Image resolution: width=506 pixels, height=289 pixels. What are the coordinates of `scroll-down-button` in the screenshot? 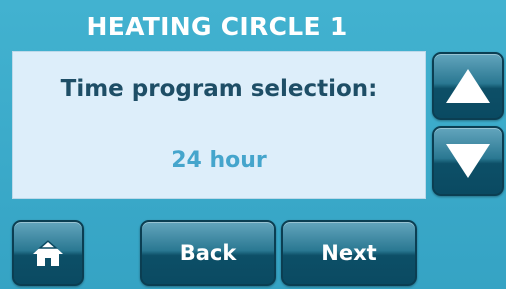 It's located at (468, 161).